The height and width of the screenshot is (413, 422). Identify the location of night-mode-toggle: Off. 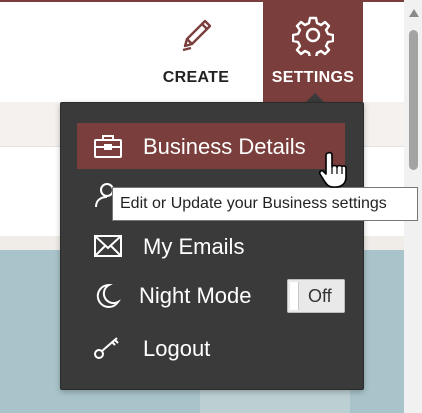
(316, 296).